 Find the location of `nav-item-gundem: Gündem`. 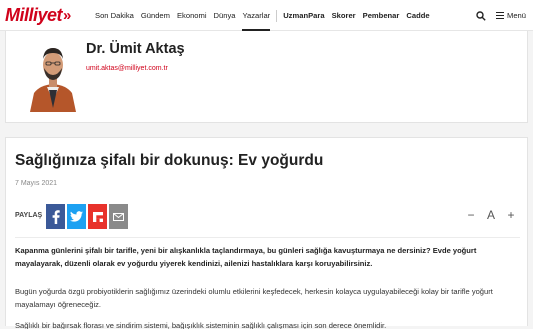

nav-item-gundem: Gündem is located at coordinates (155, 15).